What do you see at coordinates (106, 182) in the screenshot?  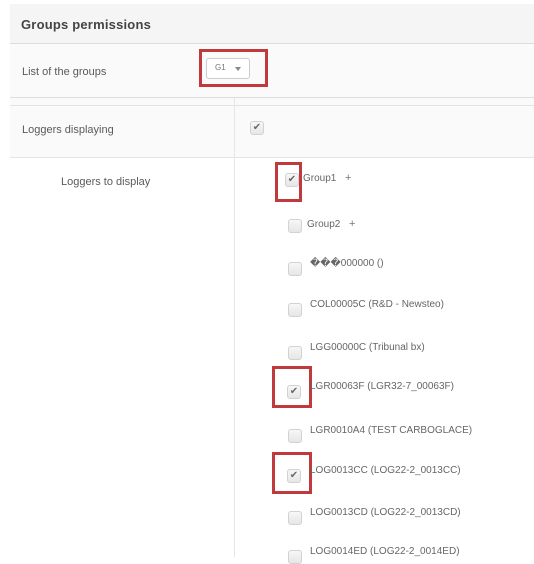 I see `loggers-to-display-label: Loggers to display` at bounding box center [106, 182].